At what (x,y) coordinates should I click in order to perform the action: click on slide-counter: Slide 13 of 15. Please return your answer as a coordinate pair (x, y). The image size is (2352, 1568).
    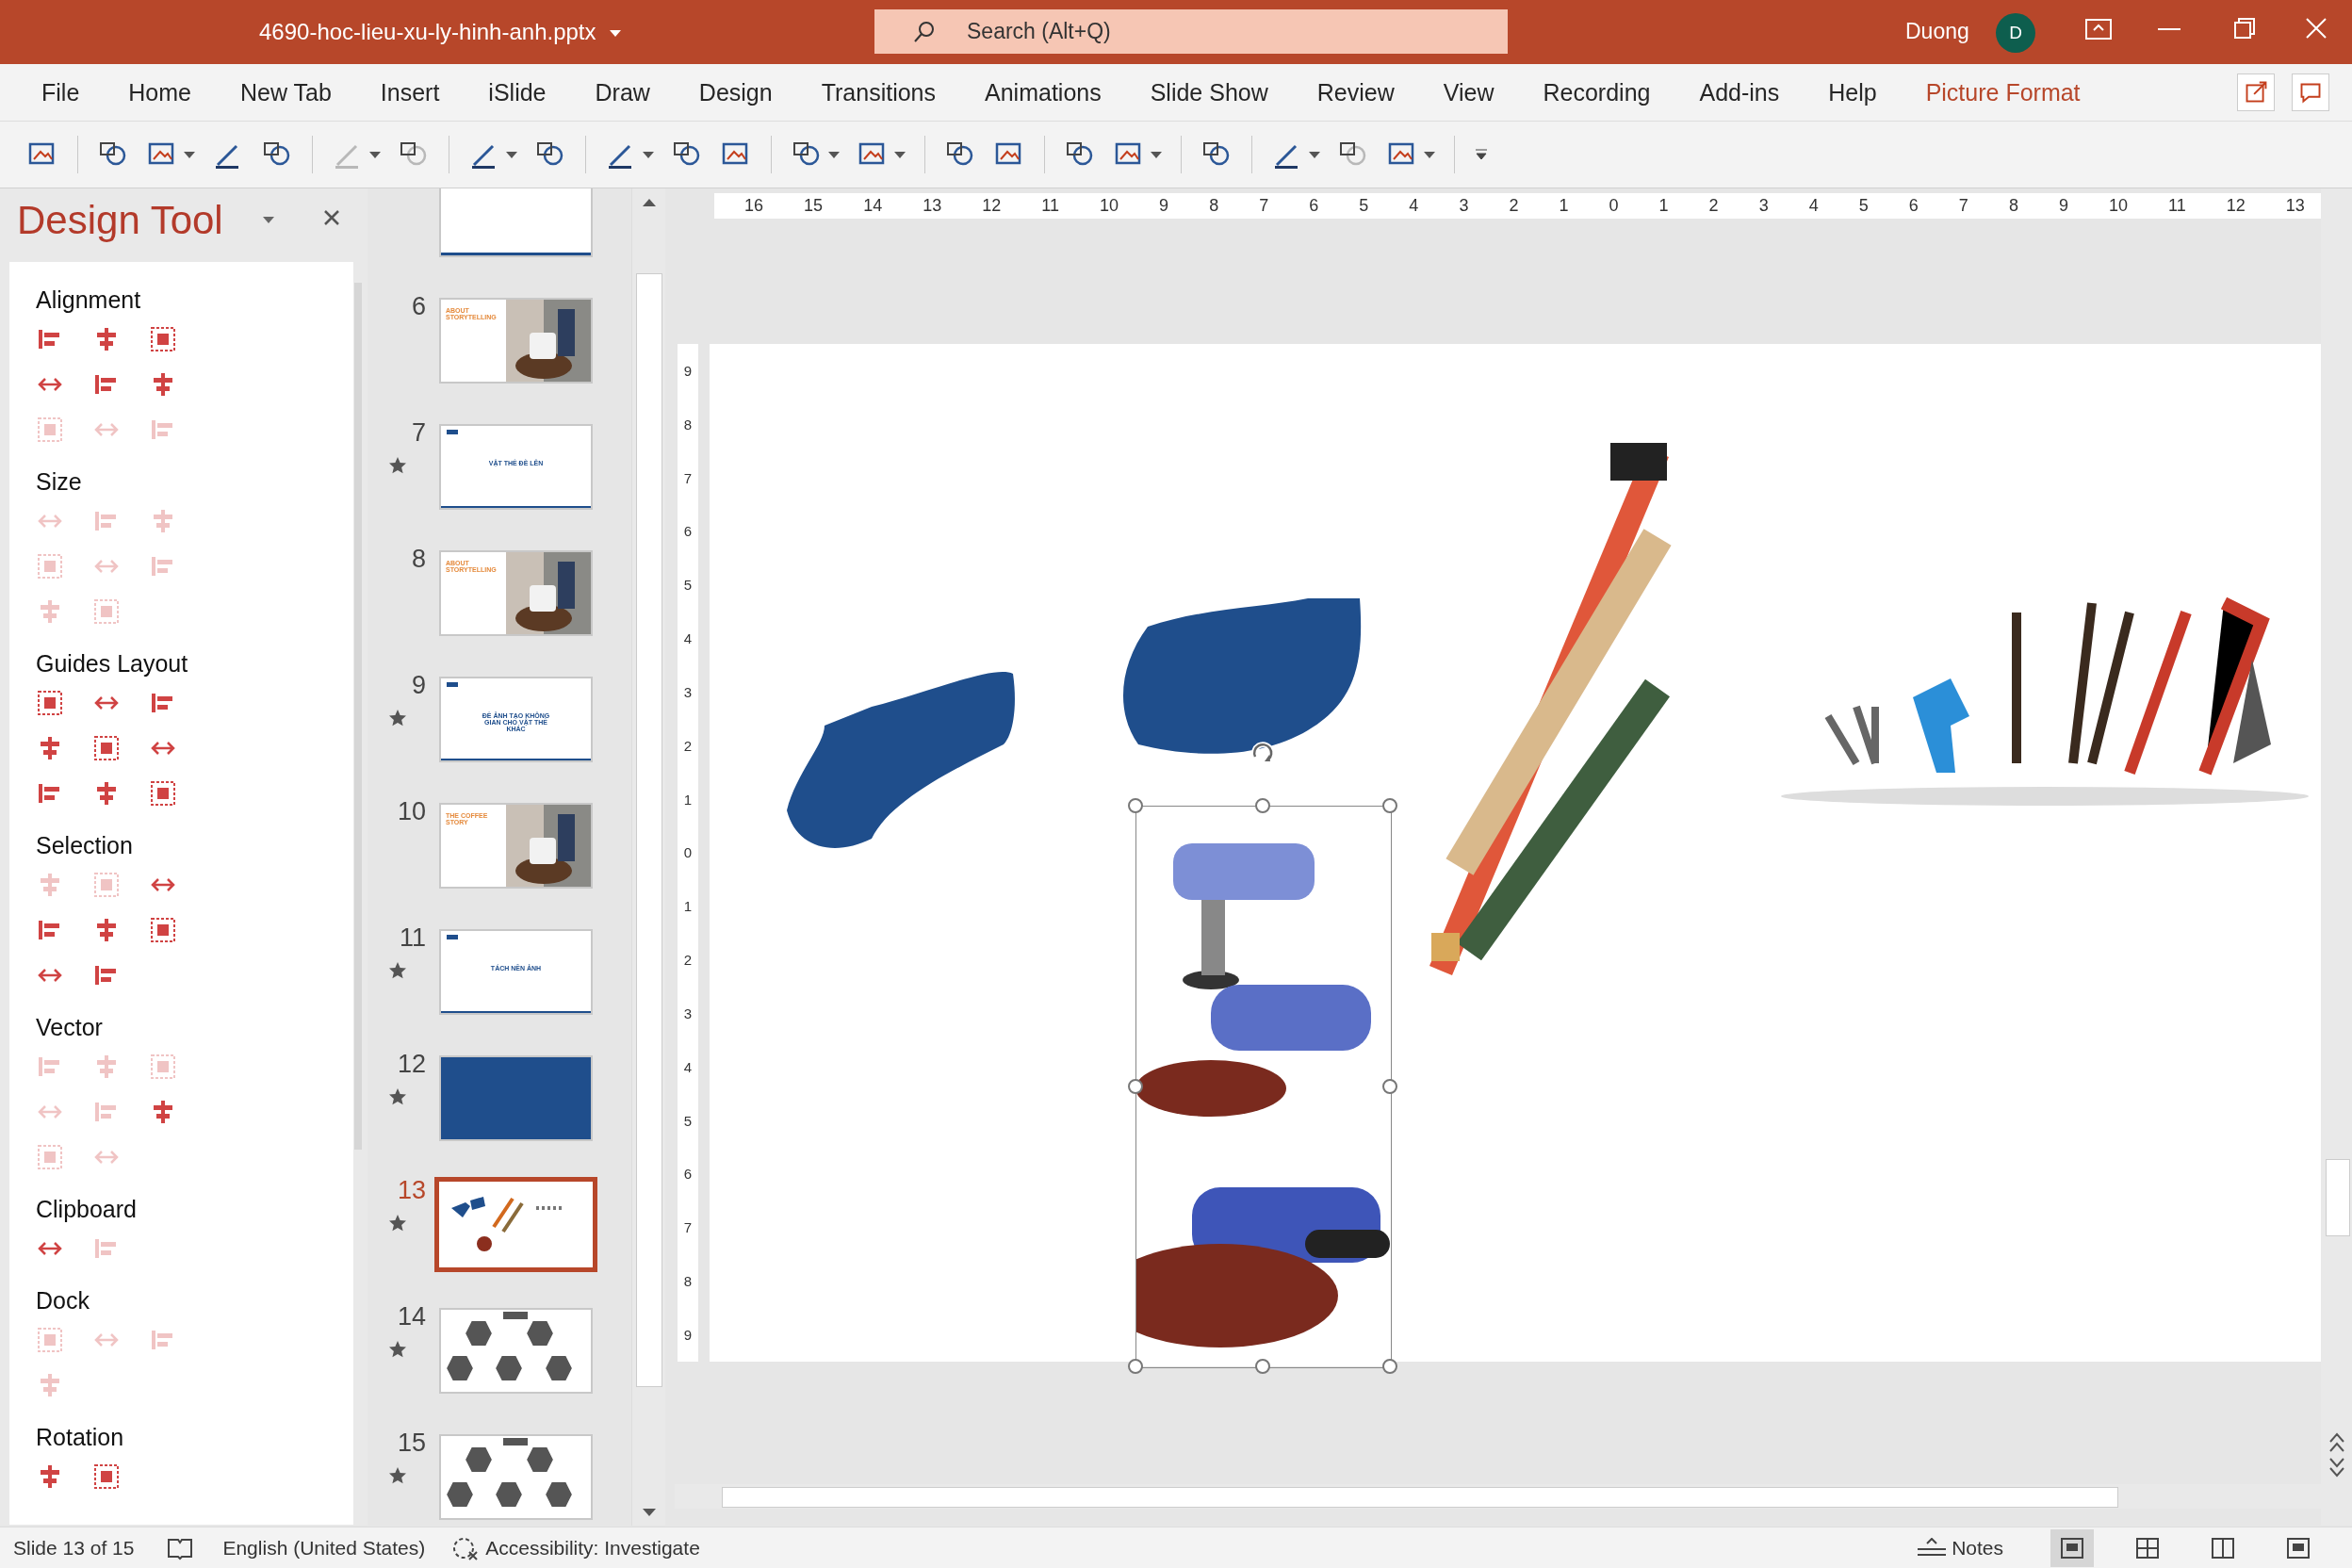
    Looking at the image, I should click on (74, 1549).